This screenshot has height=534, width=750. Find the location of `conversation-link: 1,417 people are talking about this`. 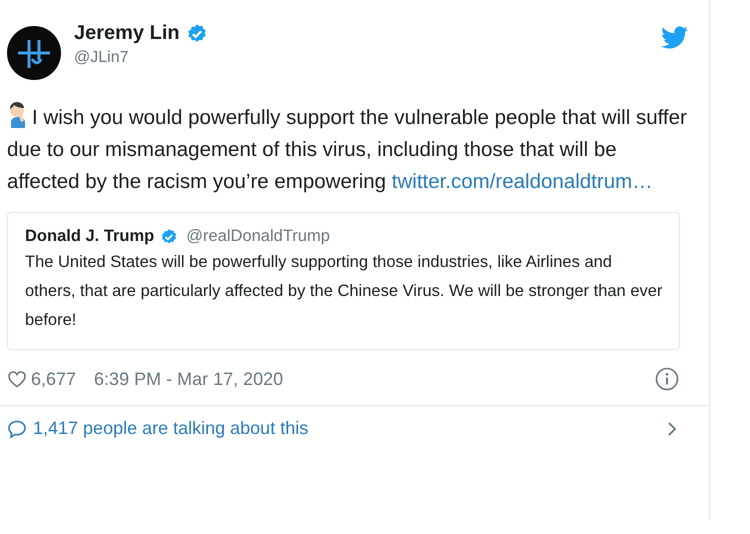

conversation-link: 1,417 people are talking about this is located at coordinates (170, 428).